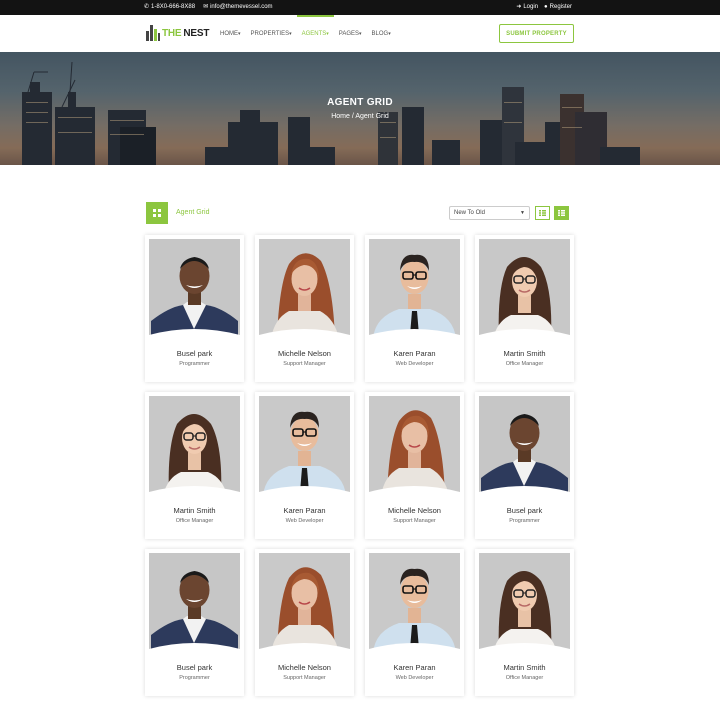 The height and width of the screenshot is (720, 720). What do you see at coordinates (147, 7) in the screenshot?
I see `phone-icon: ✆` at bounding box center [147, 7].